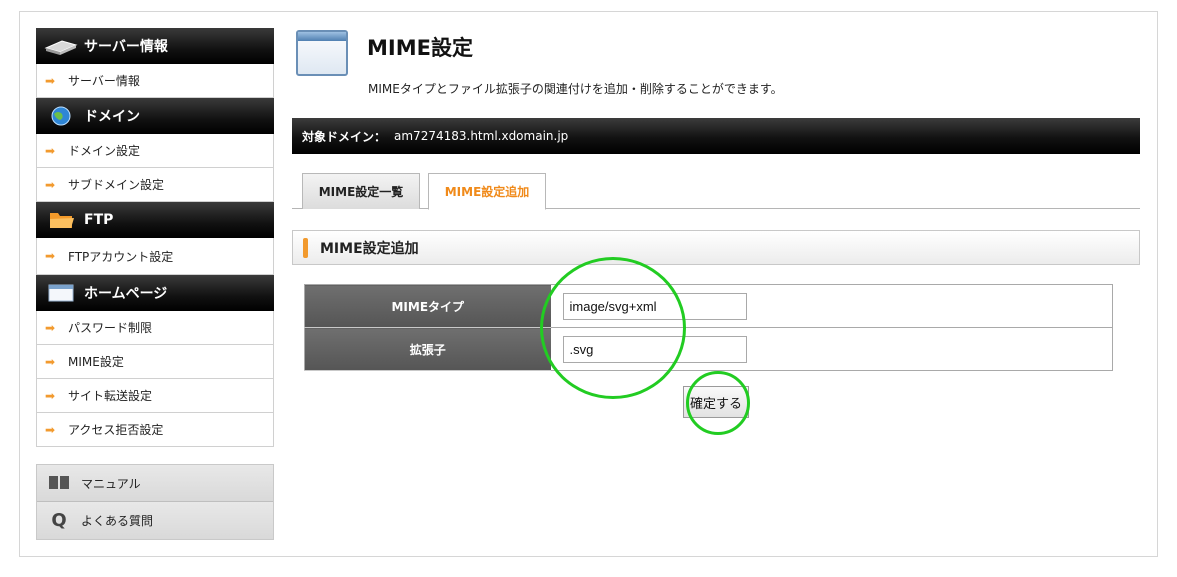 The height and width of the screenshot is (577, 1177). What do you see at coordinates (831, 349) in the screenshot?
I see `extension-cell` at bounding box center [831, 349].